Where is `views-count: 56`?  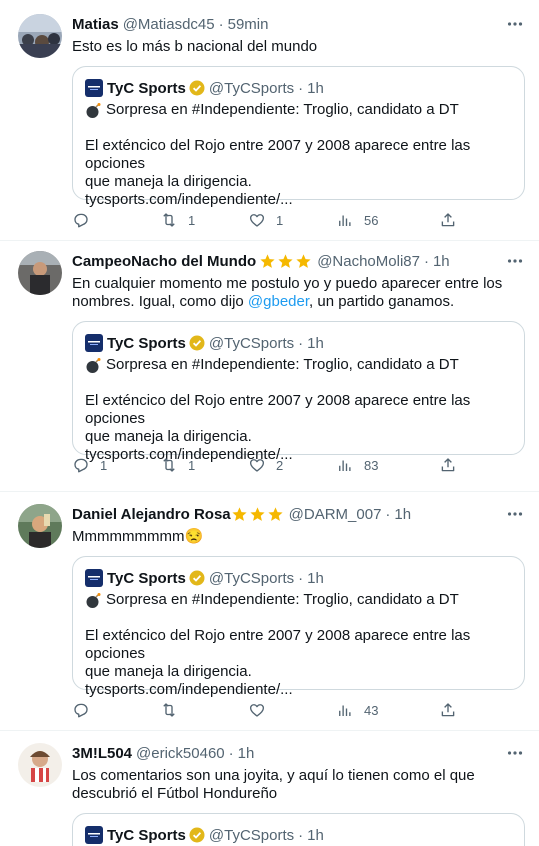 views-count: 56 is located at coordinates (371, 220).